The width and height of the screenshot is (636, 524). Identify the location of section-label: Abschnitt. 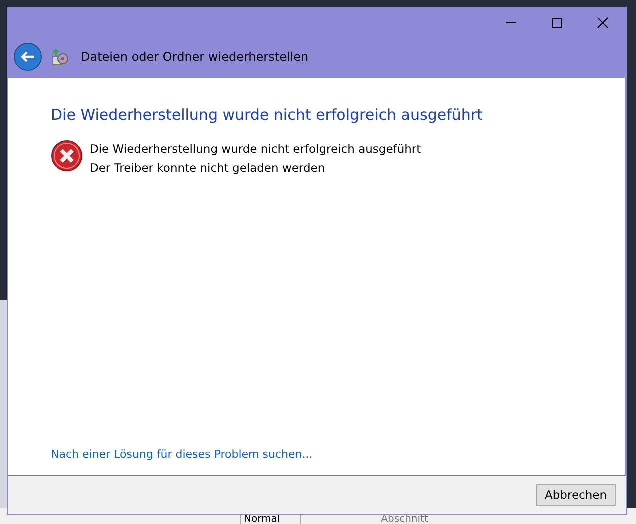
(404, 519).